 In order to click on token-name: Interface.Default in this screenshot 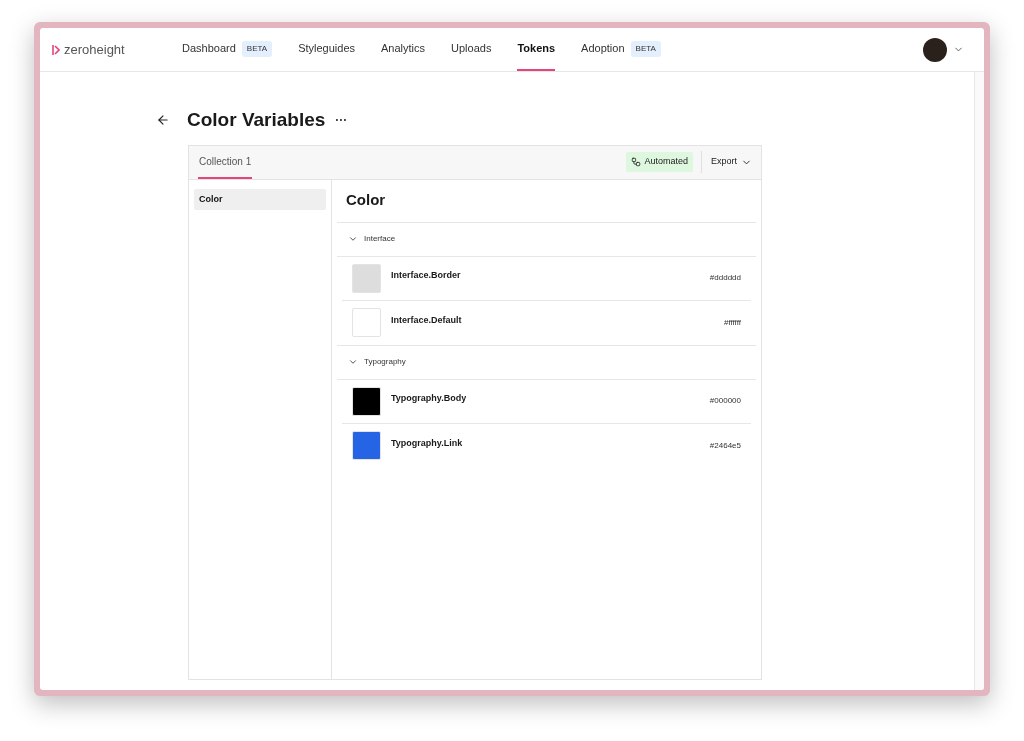, I will do `click(426, 320)`.